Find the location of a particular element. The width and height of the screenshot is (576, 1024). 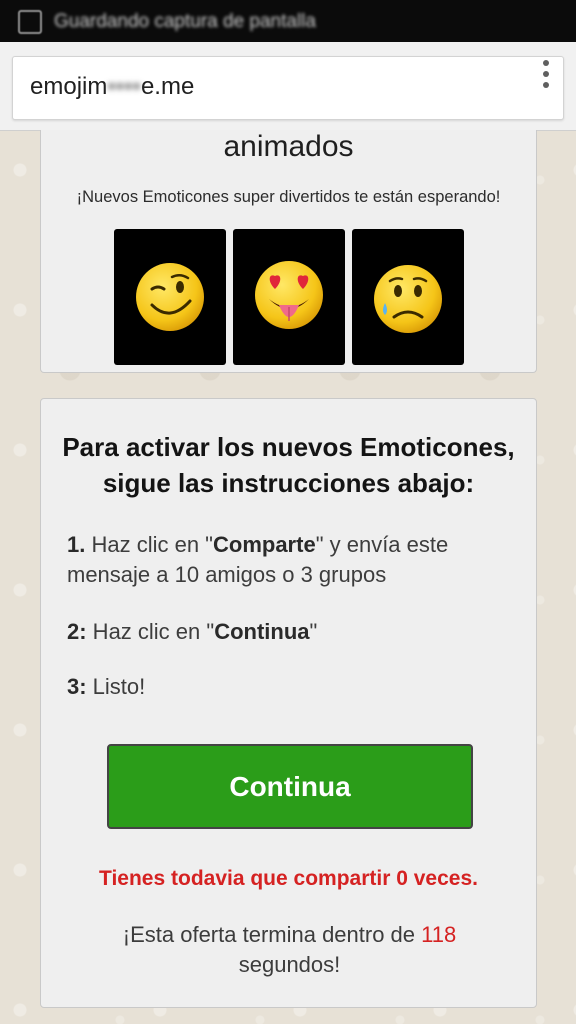

step-2-number: 2: is located at coordinates (77, 631).